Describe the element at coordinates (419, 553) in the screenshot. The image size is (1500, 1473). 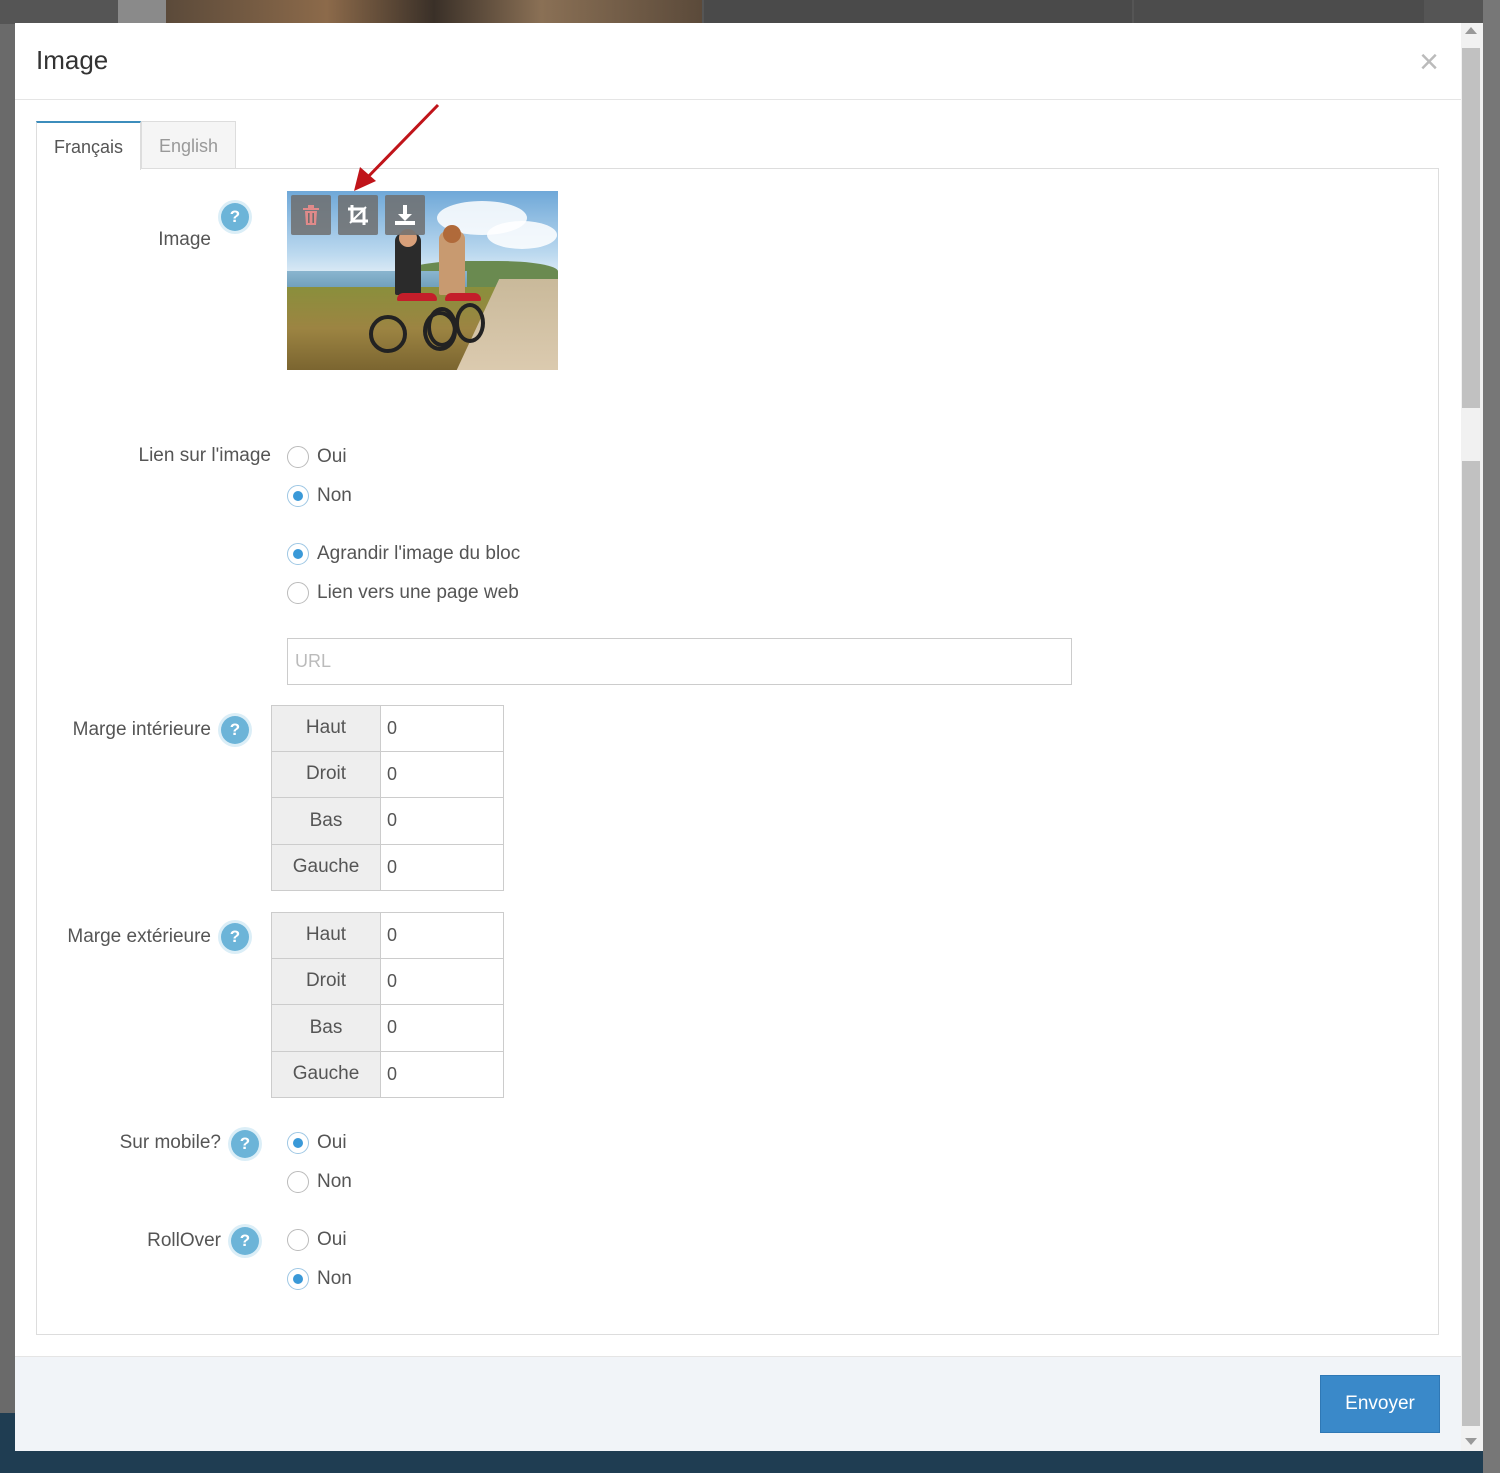
I see `radio-label: Agrandir l'image du bloc` at that location.